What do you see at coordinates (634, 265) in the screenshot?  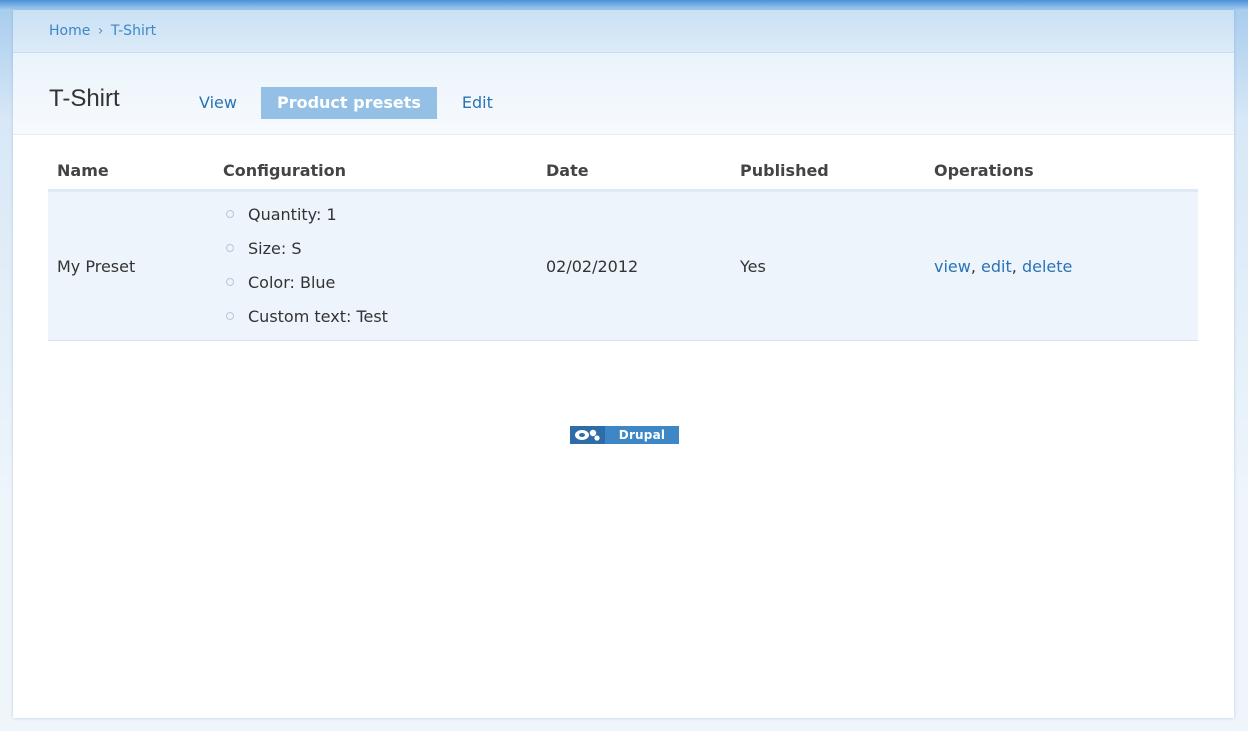 I see `preset-date-cell: 02/02/2012` at bounding box center [634, 265].